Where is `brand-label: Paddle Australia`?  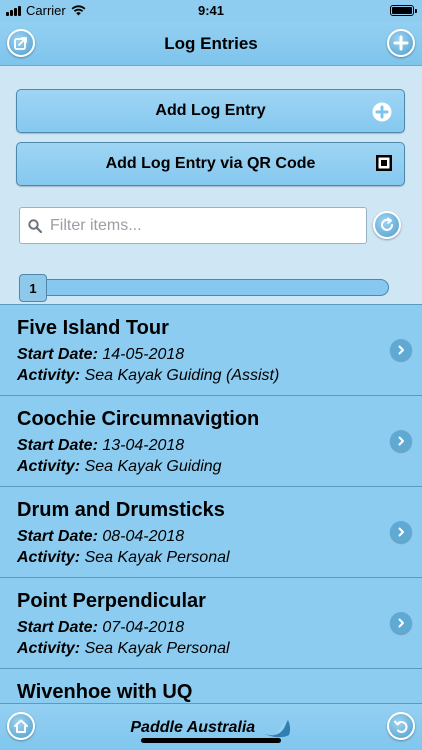
brand-label: Paddle Australia is located at coordinates (193, 728).